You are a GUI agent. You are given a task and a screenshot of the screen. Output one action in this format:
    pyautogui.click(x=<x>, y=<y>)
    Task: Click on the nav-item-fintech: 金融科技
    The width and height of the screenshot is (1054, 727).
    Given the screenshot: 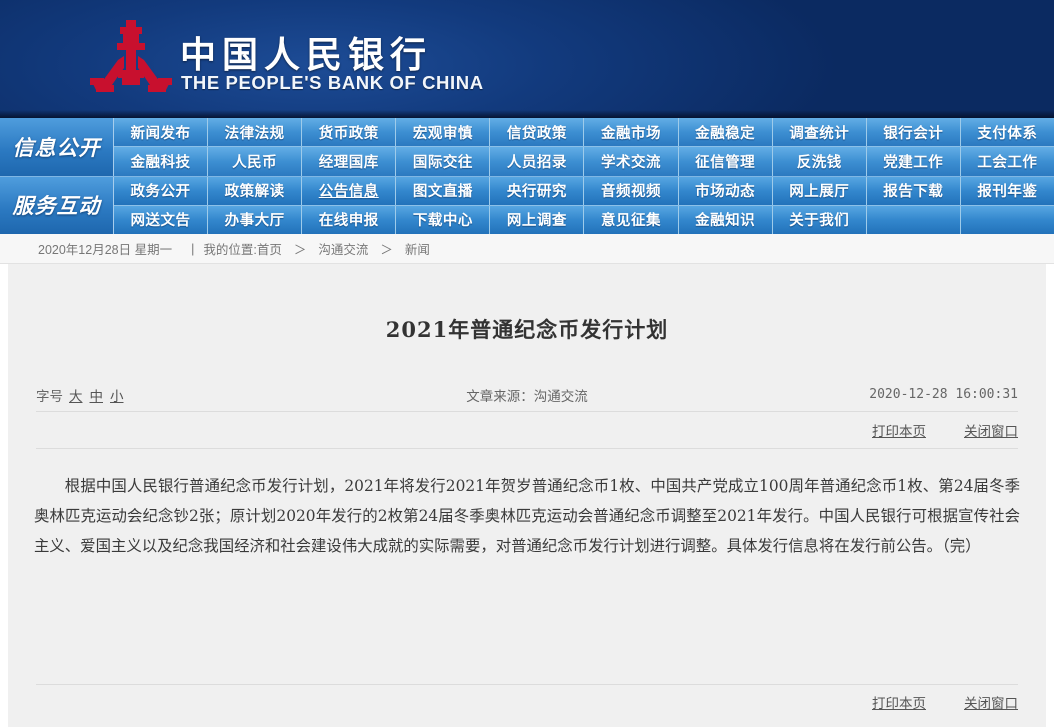 What is the action you would take?
    pyautogui.click(x=161, y=161)
    